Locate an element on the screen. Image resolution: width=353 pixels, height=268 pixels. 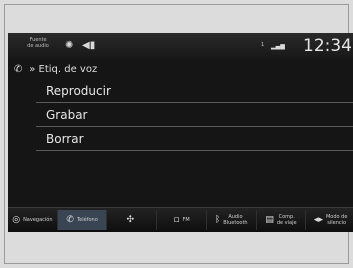
fm-icon: ▫ is located at coordinates (176, 220).